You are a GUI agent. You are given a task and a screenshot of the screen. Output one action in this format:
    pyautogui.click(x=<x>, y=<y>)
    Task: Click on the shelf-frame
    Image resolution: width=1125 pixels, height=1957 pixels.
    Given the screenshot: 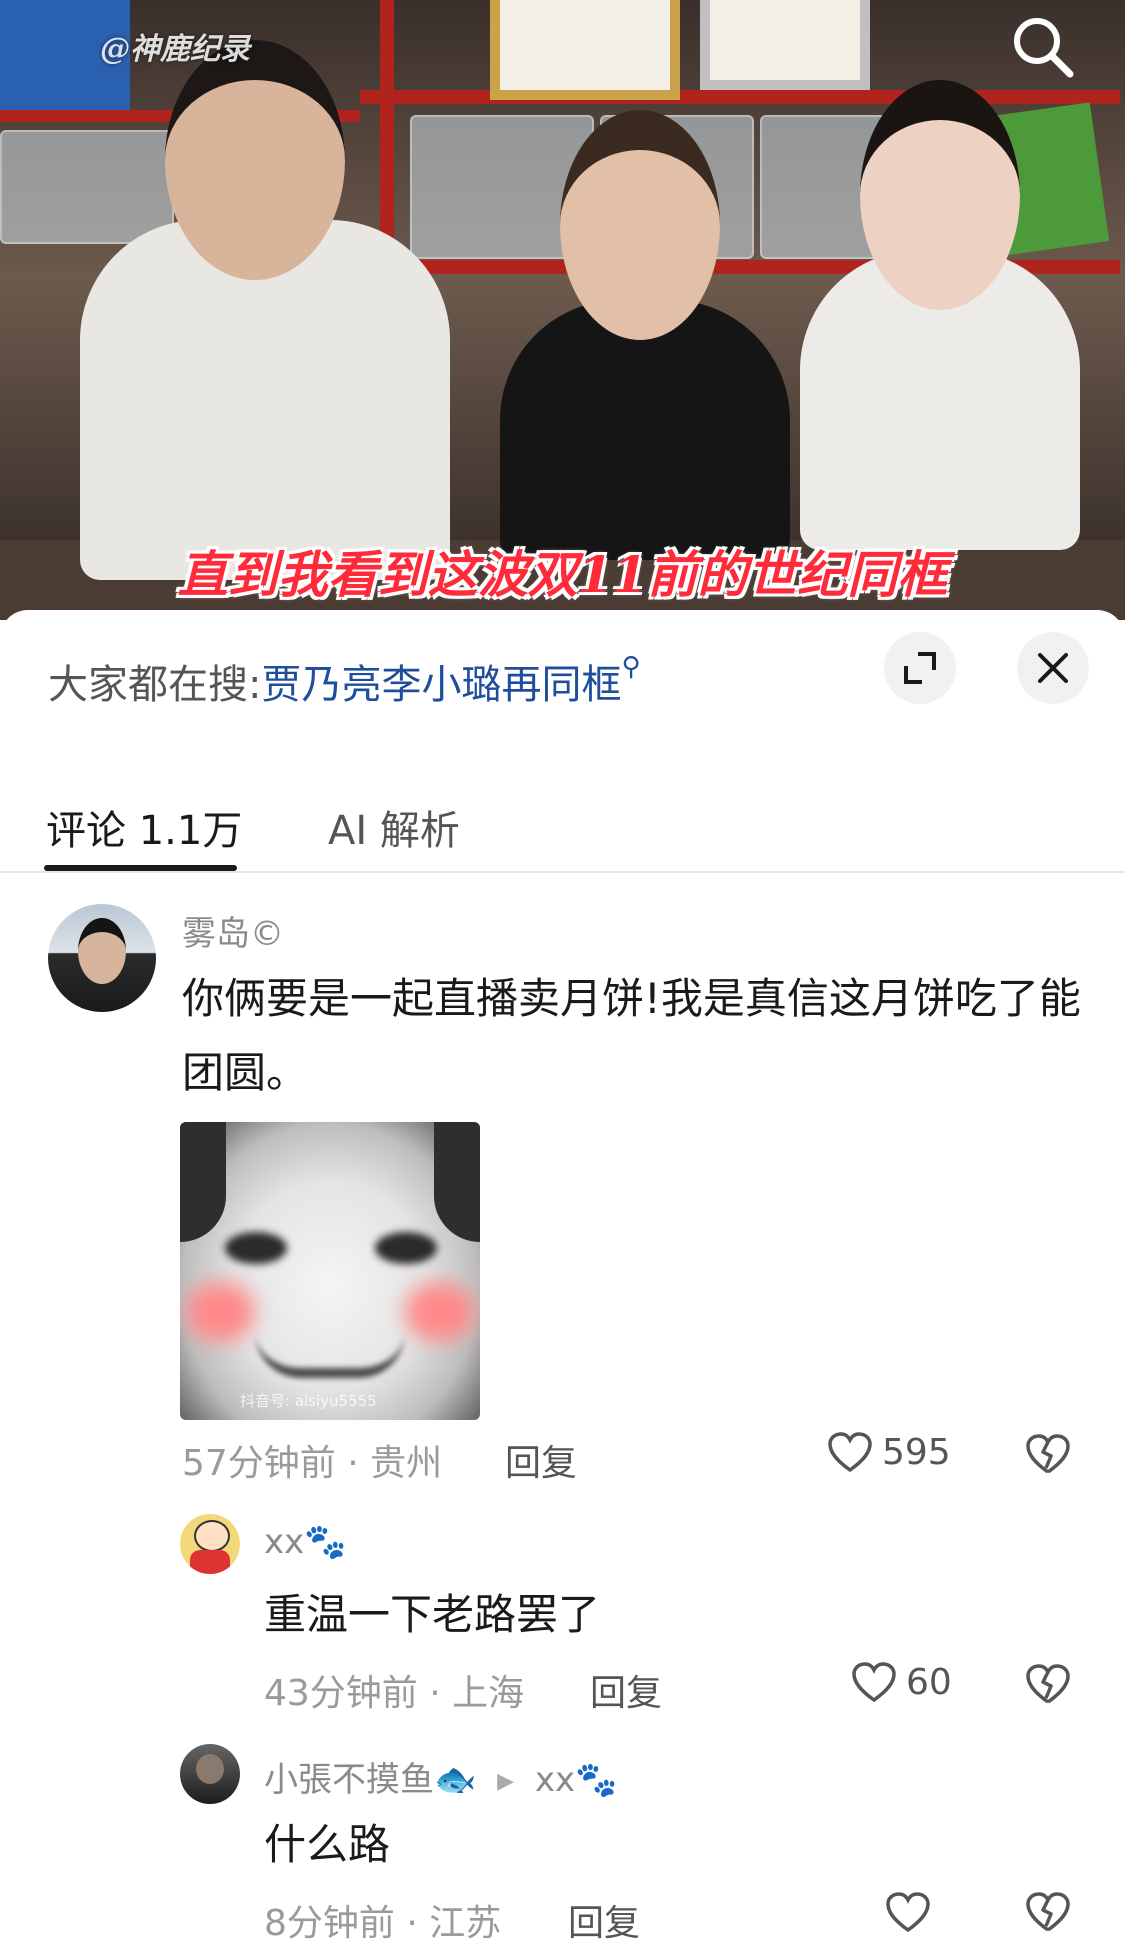 What is the action you would take?
    pyautogui.click(x=740, y=97)
    